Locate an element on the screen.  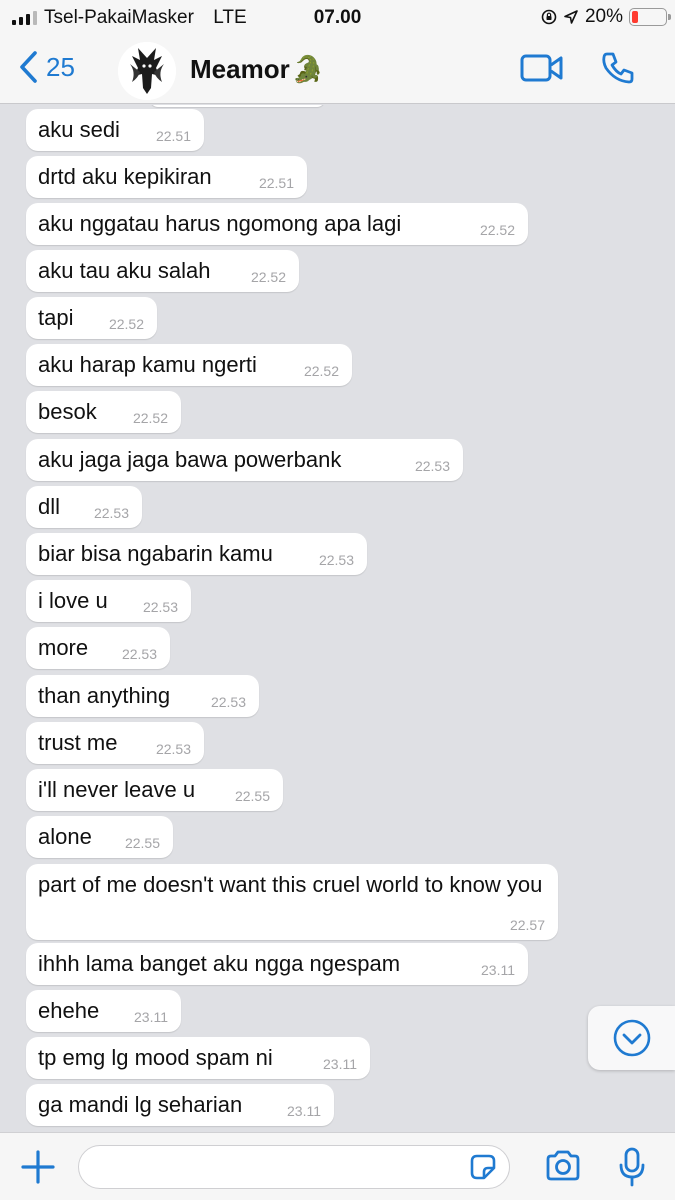
message-bubble: drtd aku kepikiran 22.51 is located at coordinates (166, 177).